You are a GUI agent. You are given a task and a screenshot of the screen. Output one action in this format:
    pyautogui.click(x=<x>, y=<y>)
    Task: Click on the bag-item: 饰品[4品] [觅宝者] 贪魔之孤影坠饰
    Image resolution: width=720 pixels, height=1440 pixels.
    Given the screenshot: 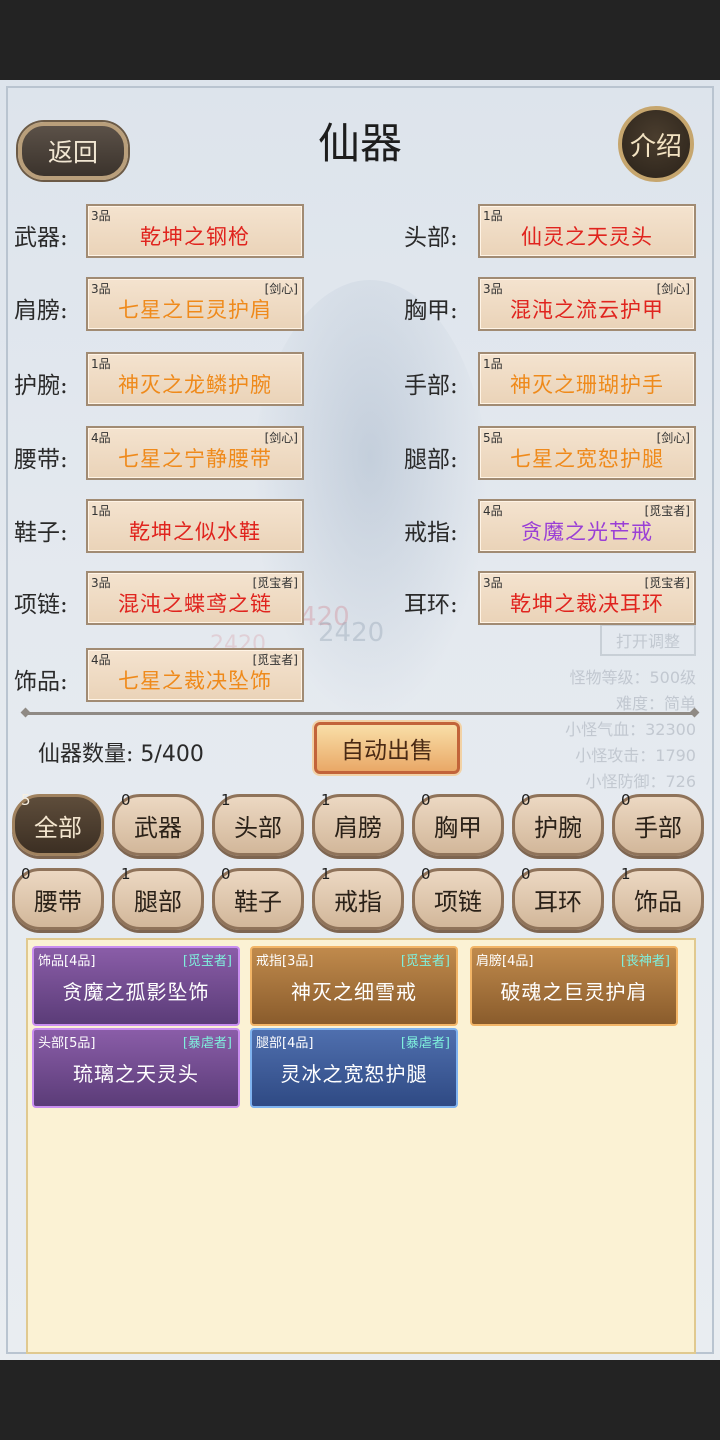 What is the action you would take?
    pyautogui.click(x=136, y=986)
    